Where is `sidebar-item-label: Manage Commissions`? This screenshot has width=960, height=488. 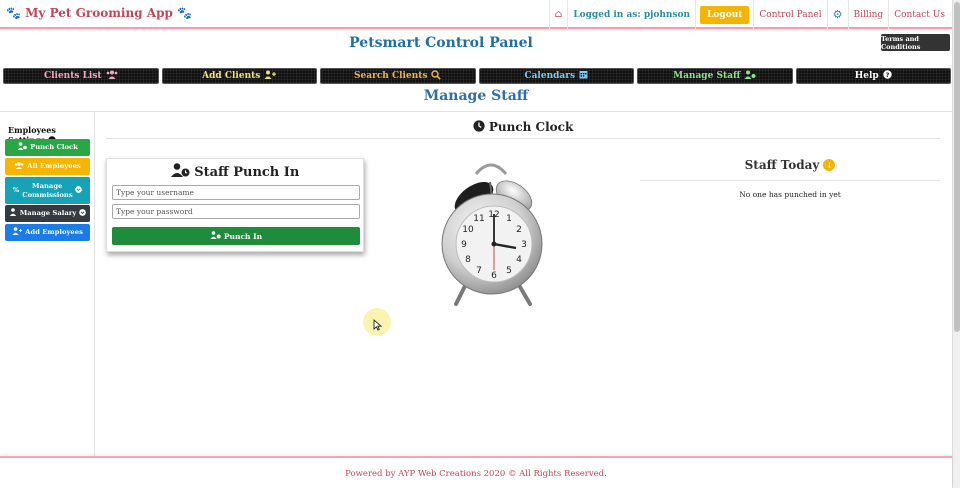 sidebar-item-label: Manage Commissions is located at coordinates (47, 190).